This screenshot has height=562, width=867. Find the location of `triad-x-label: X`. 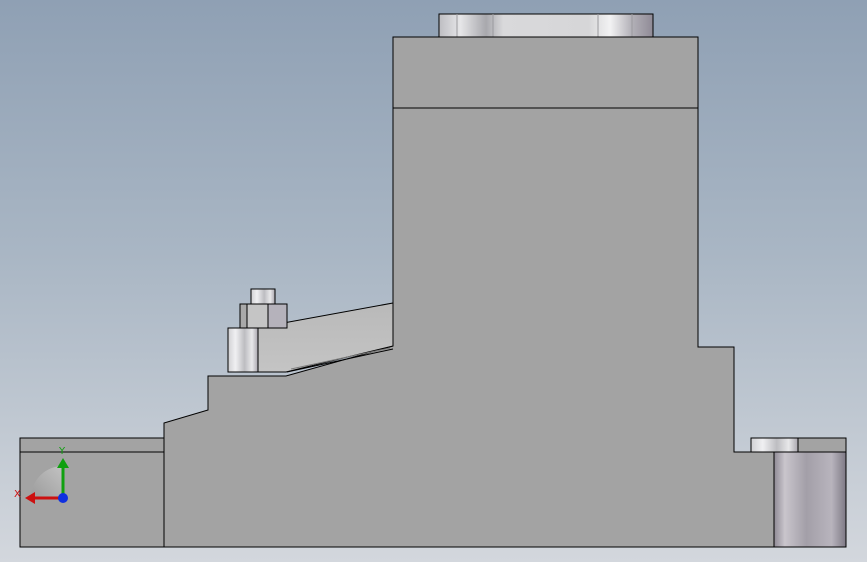

triad-x-label: X is located at coordinates (17, 494).